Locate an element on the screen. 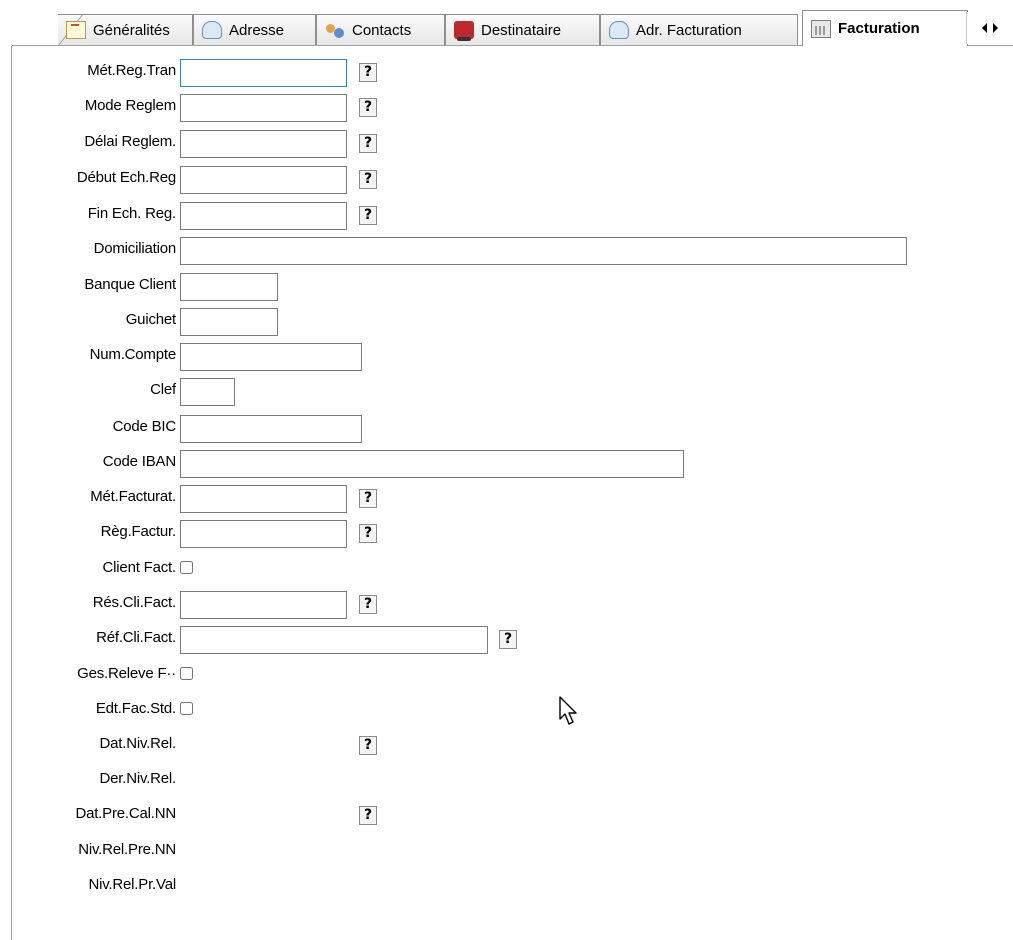 This screenshot has height=940, width=1013. row-met-facturat: Mét.Facturat. ? is located at coordinates (512, 499).